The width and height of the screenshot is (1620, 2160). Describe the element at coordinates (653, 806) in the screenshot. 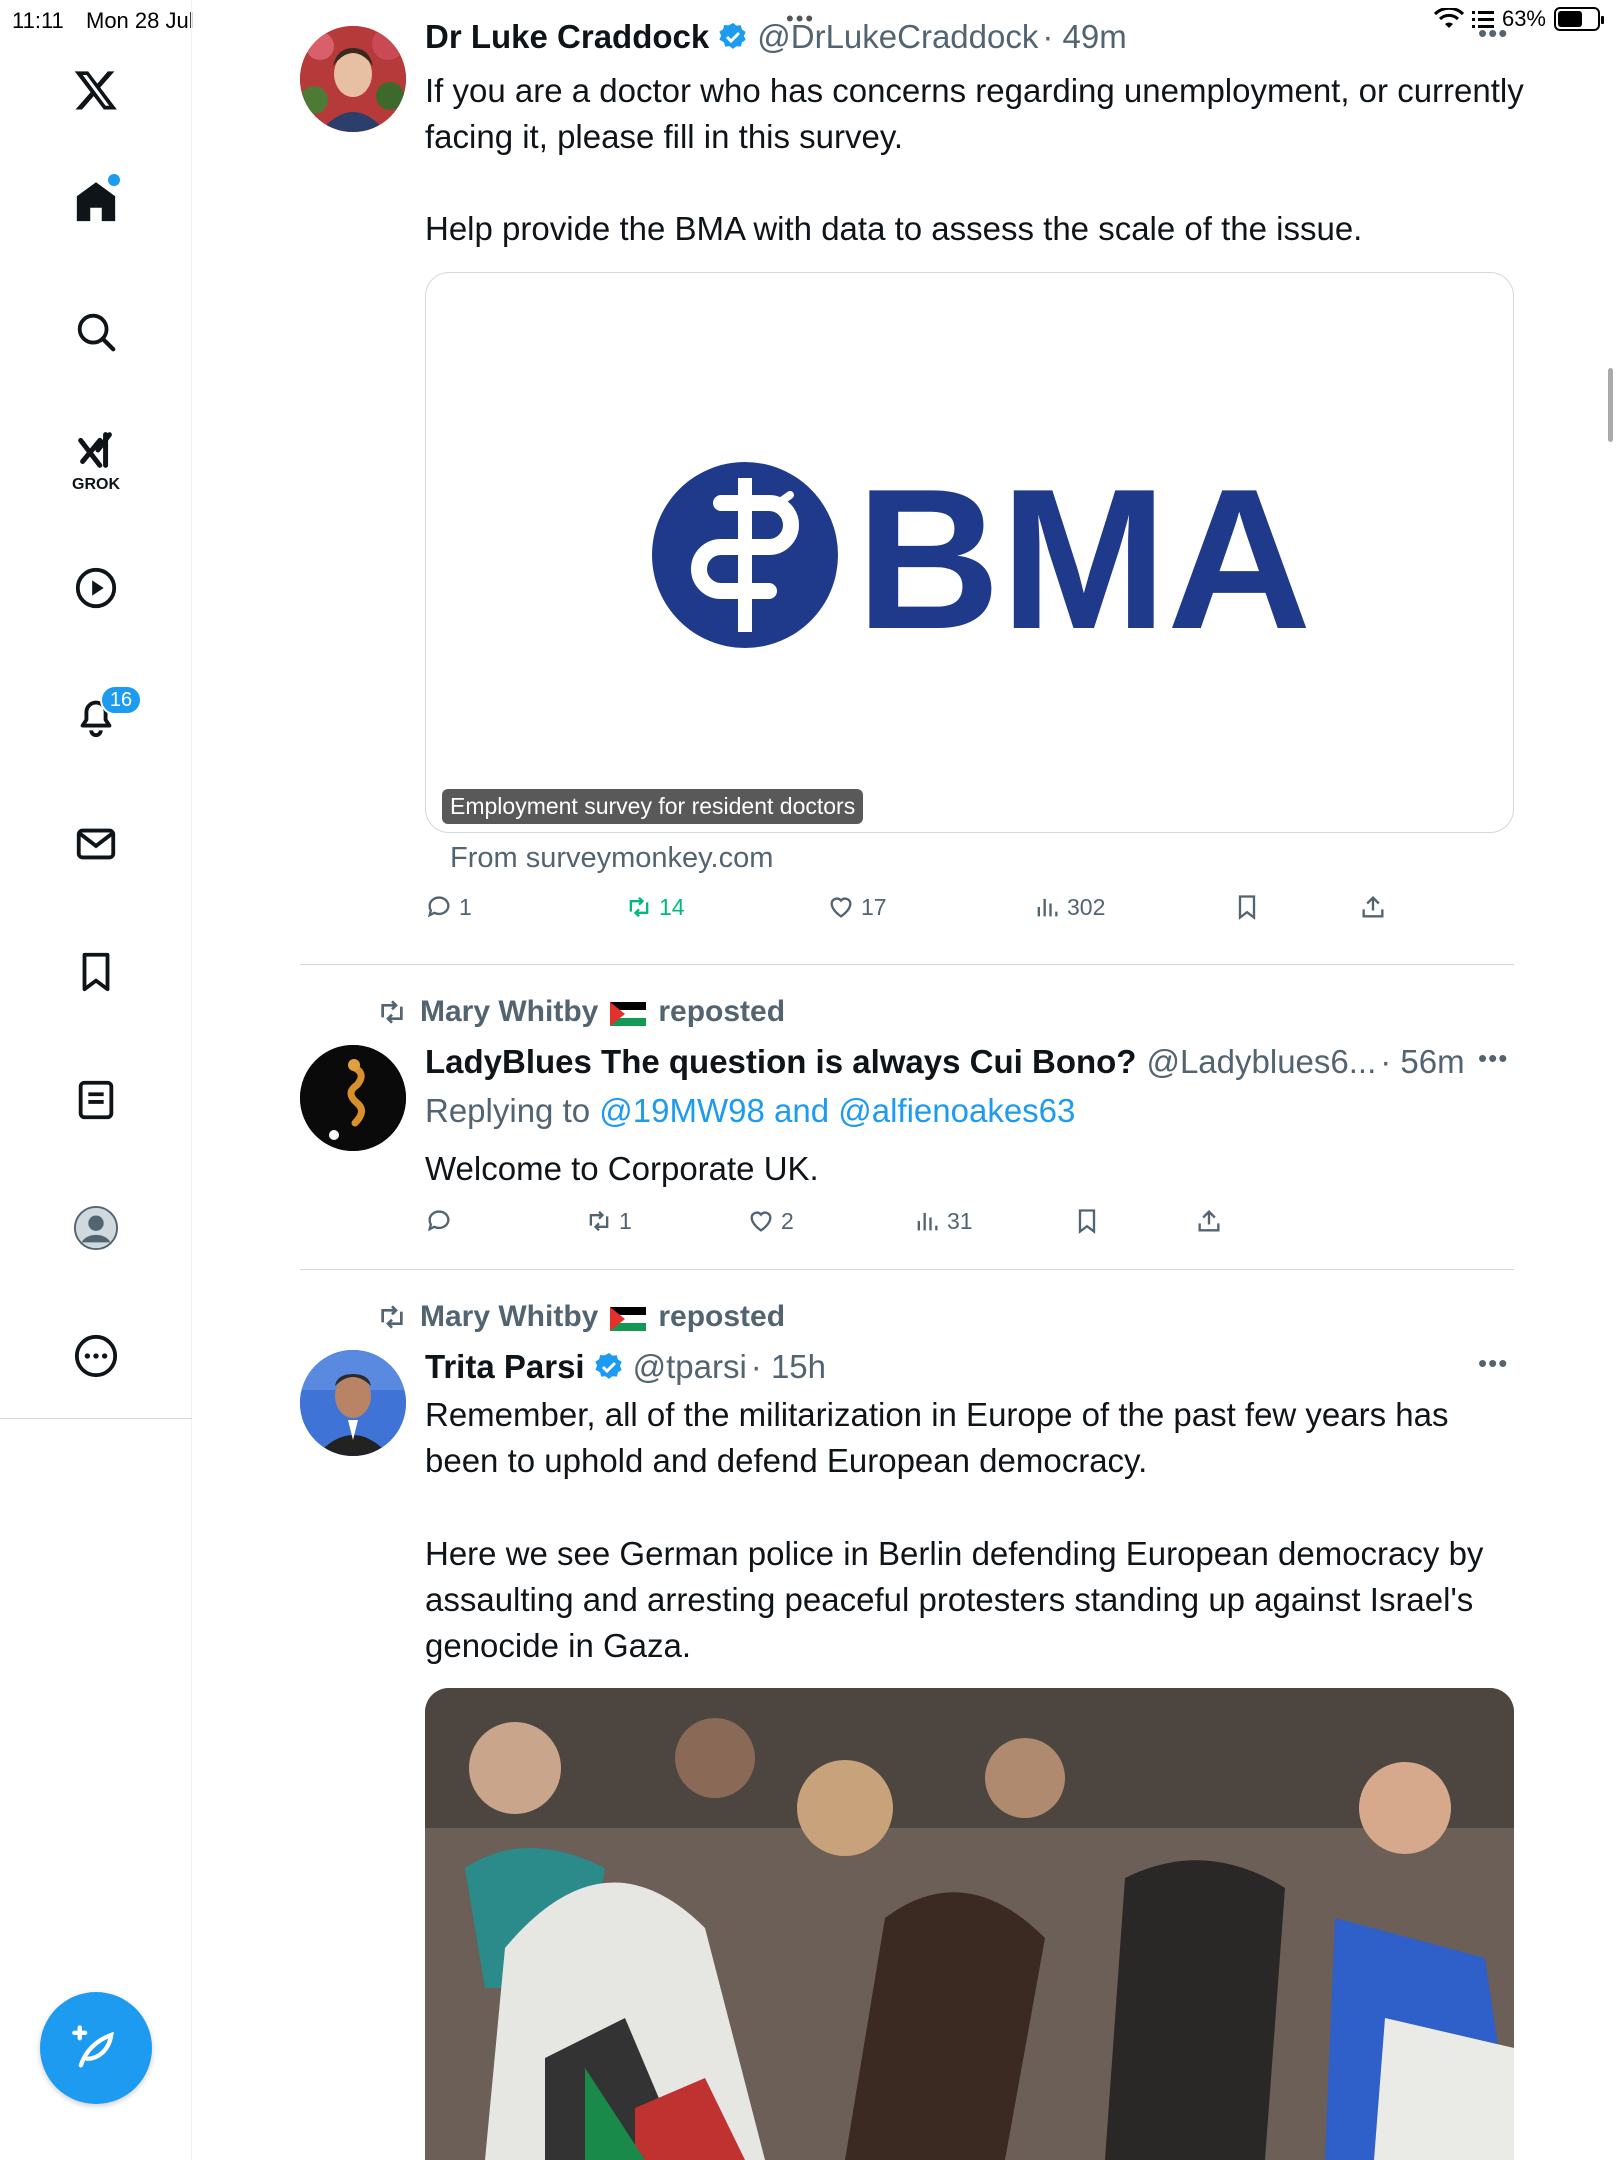

I see `card-title-label: Employment survey for resident doctors` at that location.